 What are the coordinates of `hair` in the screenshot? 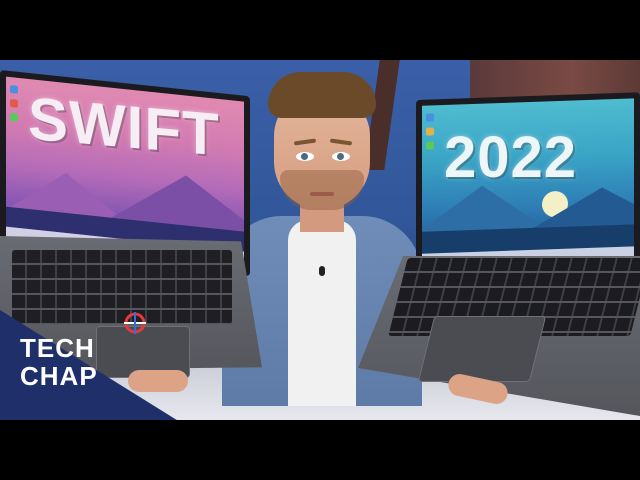 It's located at (322, 95).